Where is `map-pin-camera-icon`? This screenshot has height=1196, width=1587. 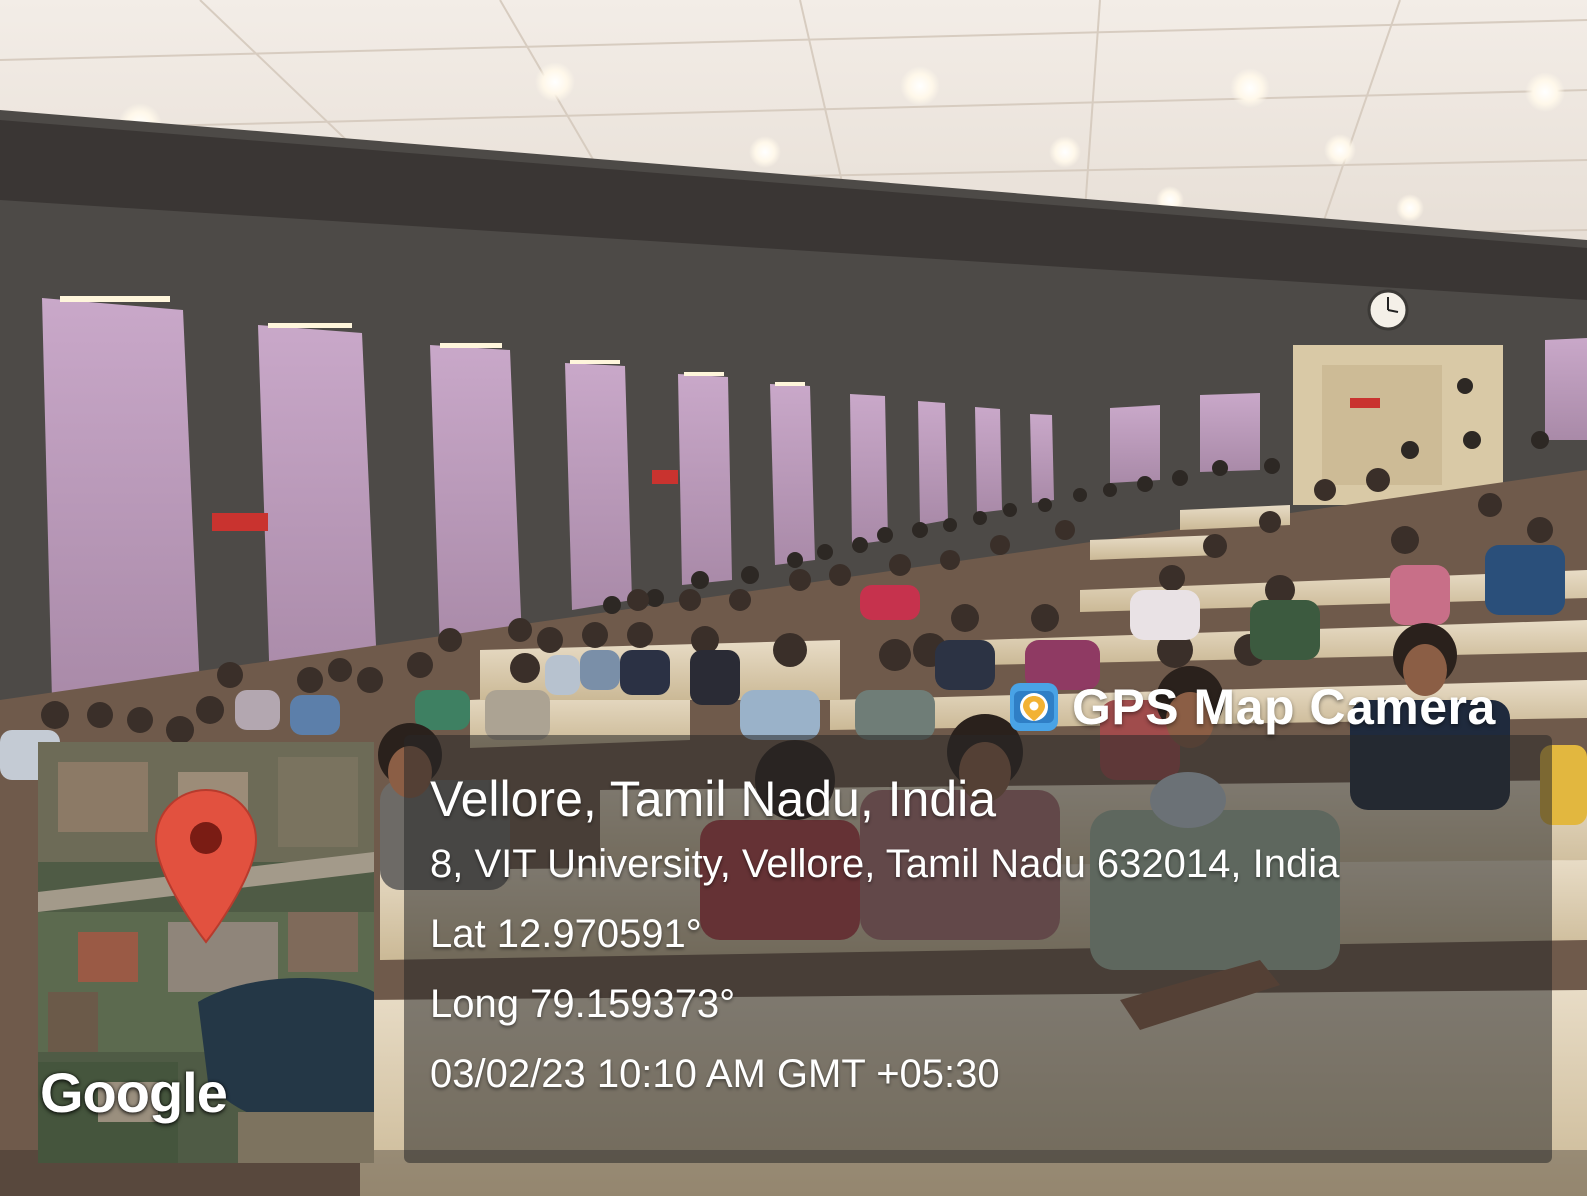 map-pin-camera-icon is located at coordinates (1034, 707).